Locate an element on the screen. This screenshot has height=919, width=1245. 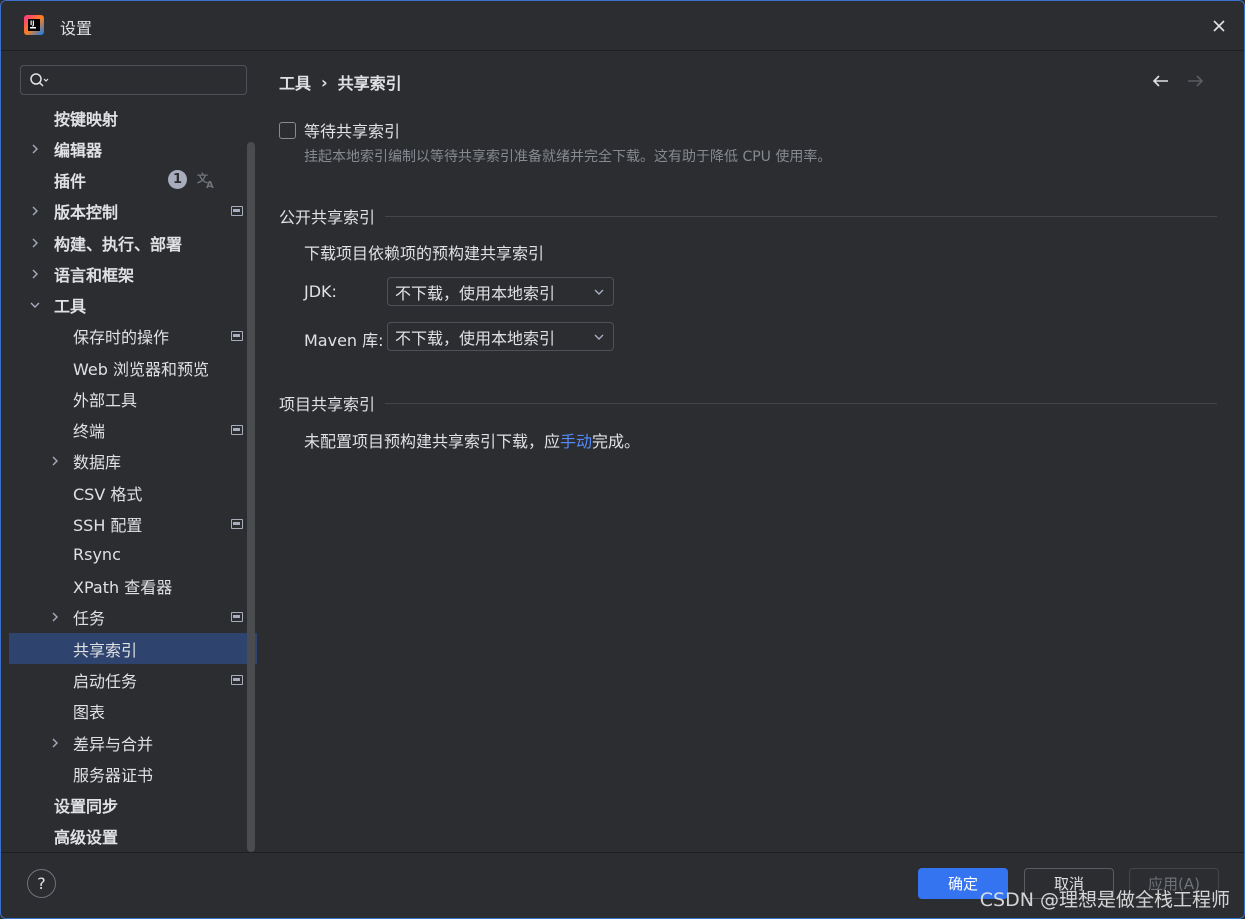
tree-item-label: 外部工具 is located at coordinates (105, 400).